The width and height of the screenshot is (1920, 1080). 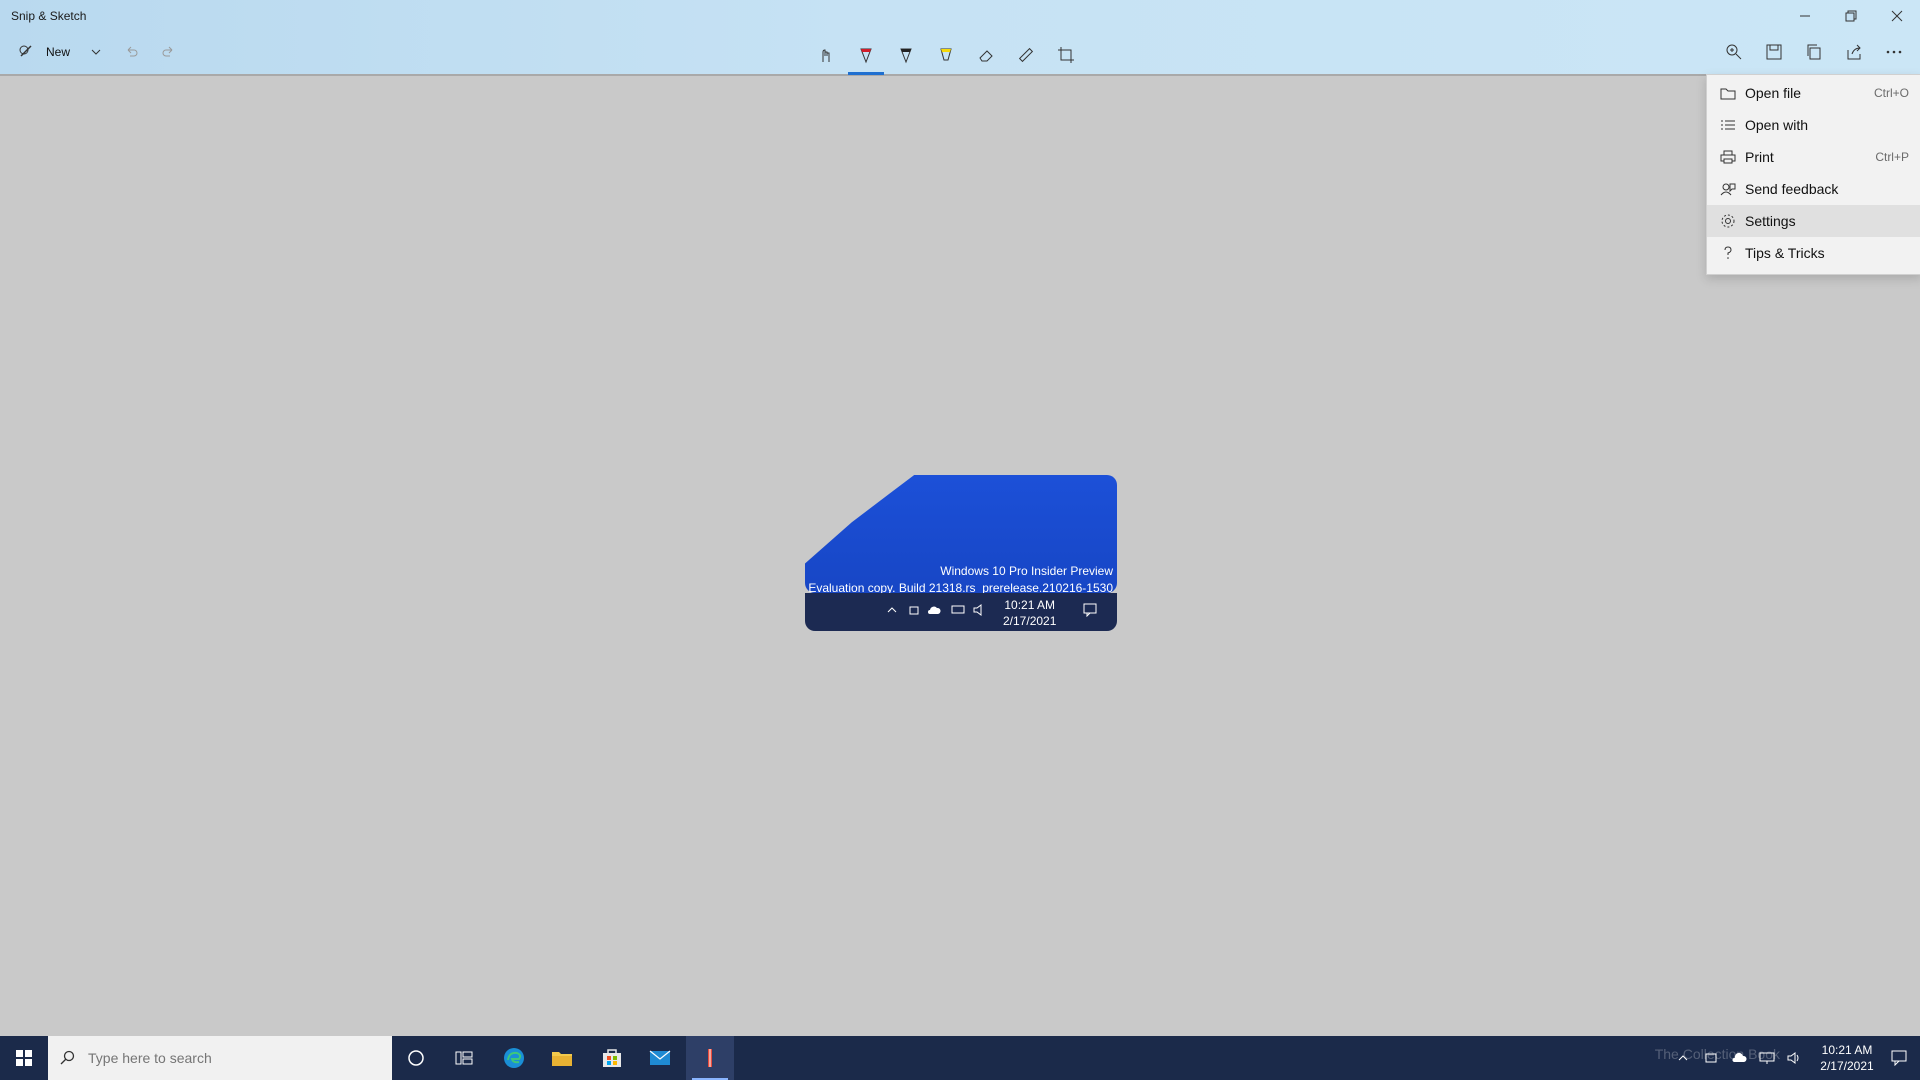 What do you see at coordinates (1728, 189) in the screenshot?
I see `feedback-icon` at bounding box center [1728, 189].